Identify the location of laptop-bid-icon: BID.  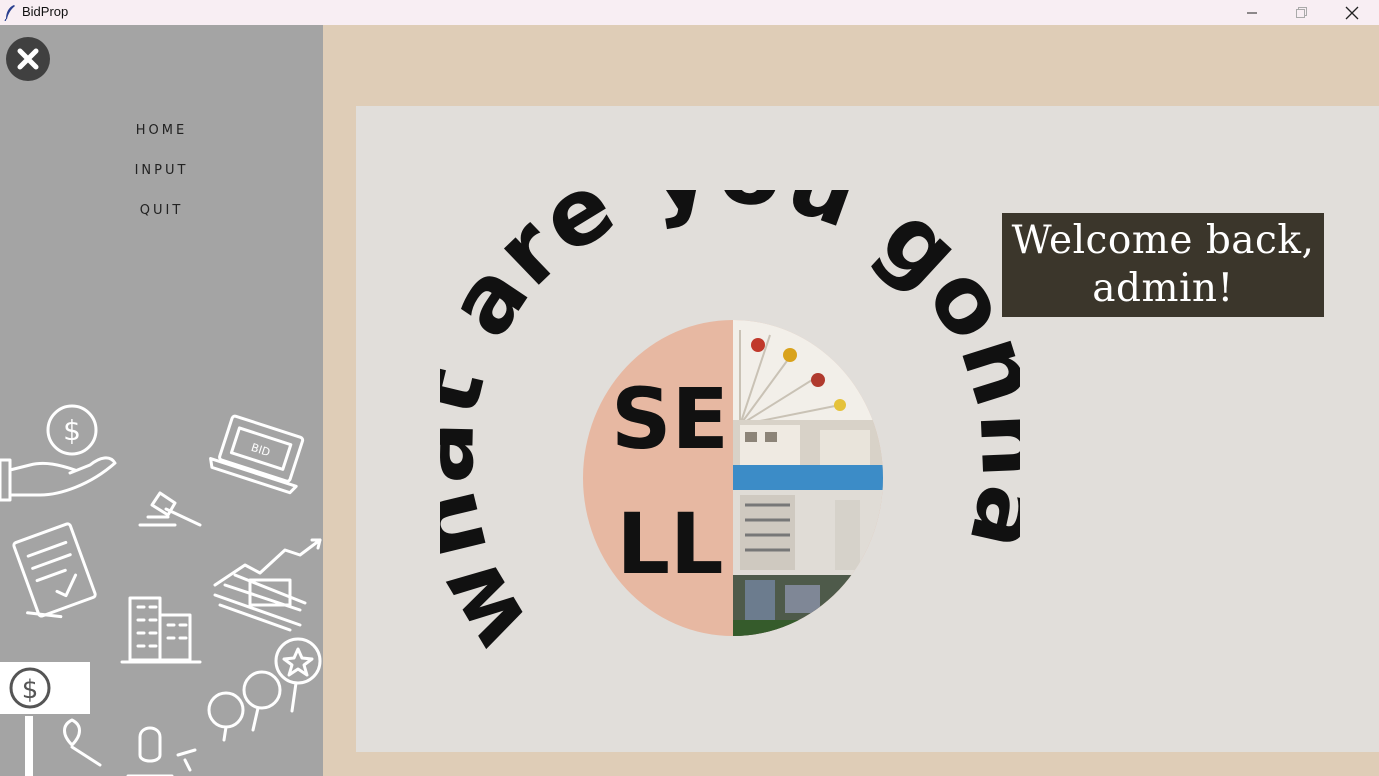
(257, 454).